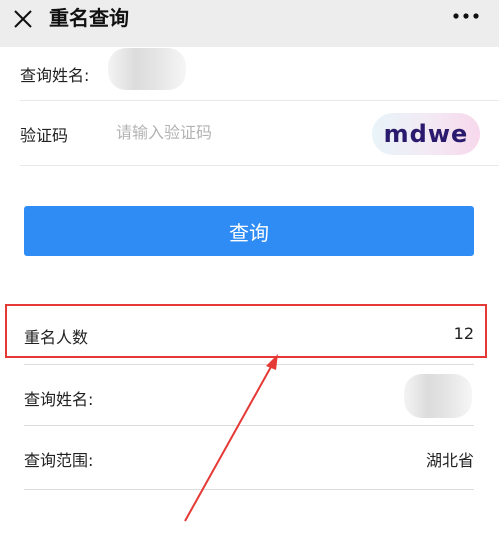 This screenshot has width=499, height=560. Describe the element at coordinates (249, 23) in the screenshot. I see `title-bar: 重名查询` at that location.